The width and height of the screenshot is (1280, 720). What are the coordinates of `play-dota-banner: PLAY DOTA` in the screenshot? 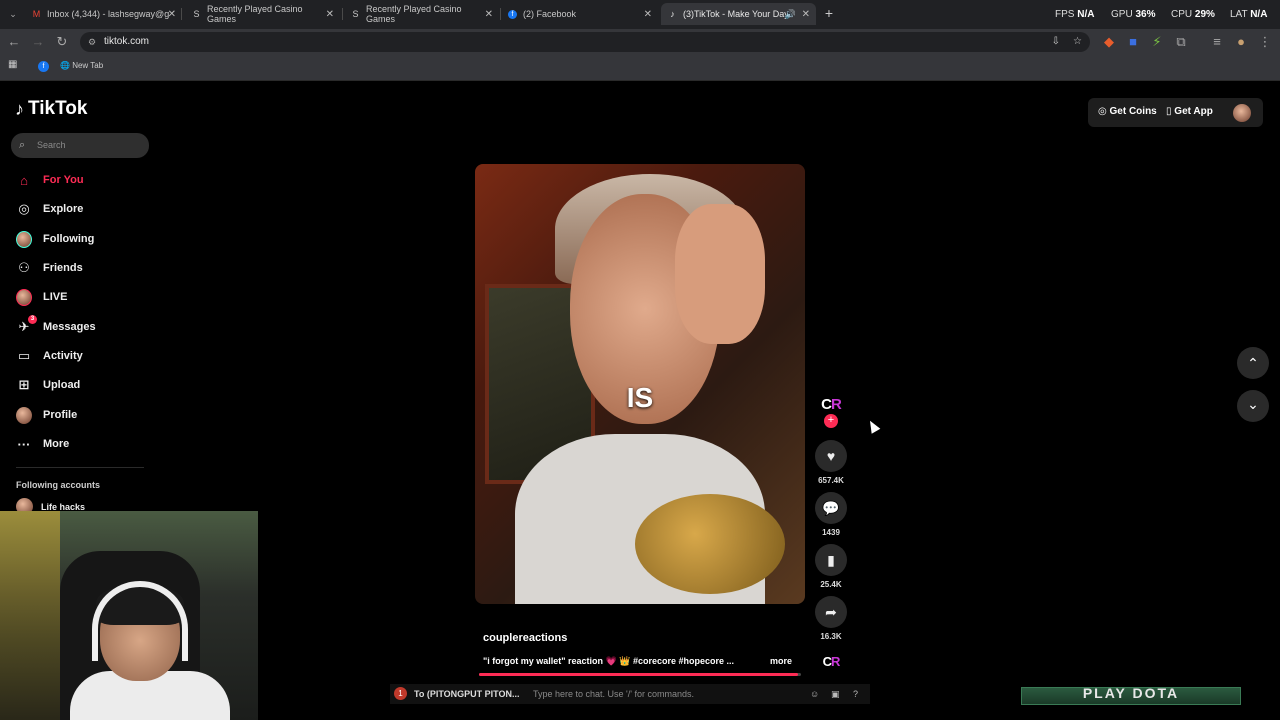 It's located at (1131, 696).